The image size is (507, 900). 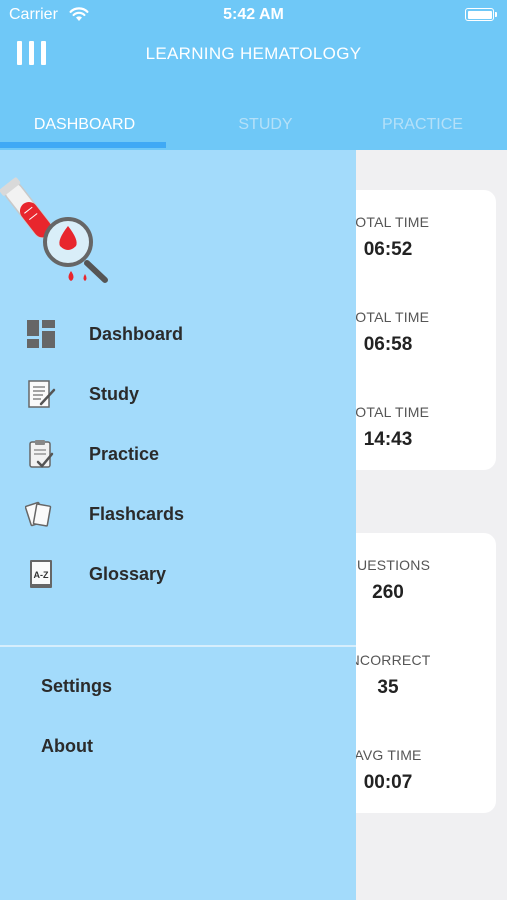 I want to click on battery-icon, so click(x=481, y=14).